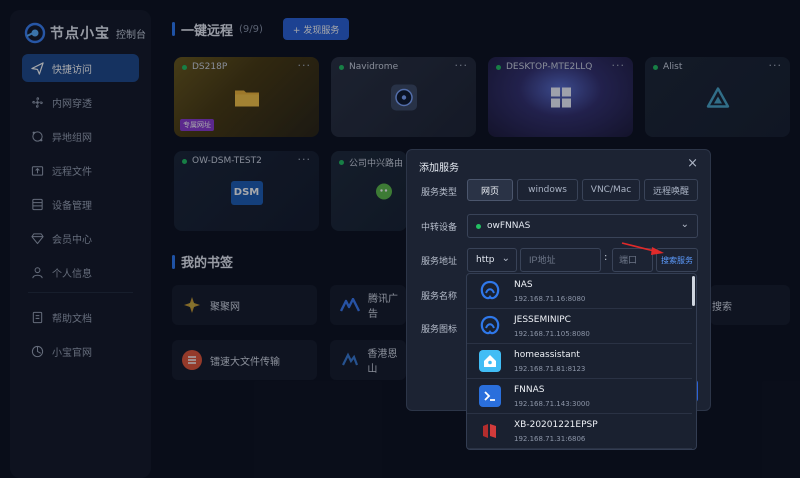  I want to click on close-icon: ×, so click(692, 163).